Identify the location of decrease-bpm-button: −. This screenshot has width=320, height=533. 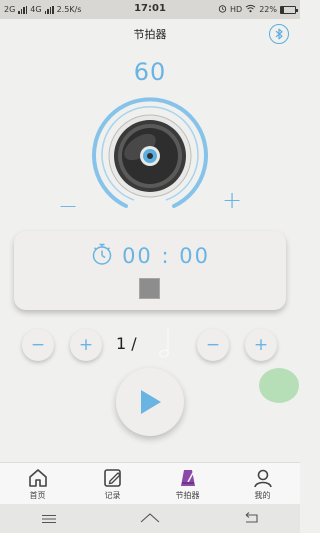
(68, 206).